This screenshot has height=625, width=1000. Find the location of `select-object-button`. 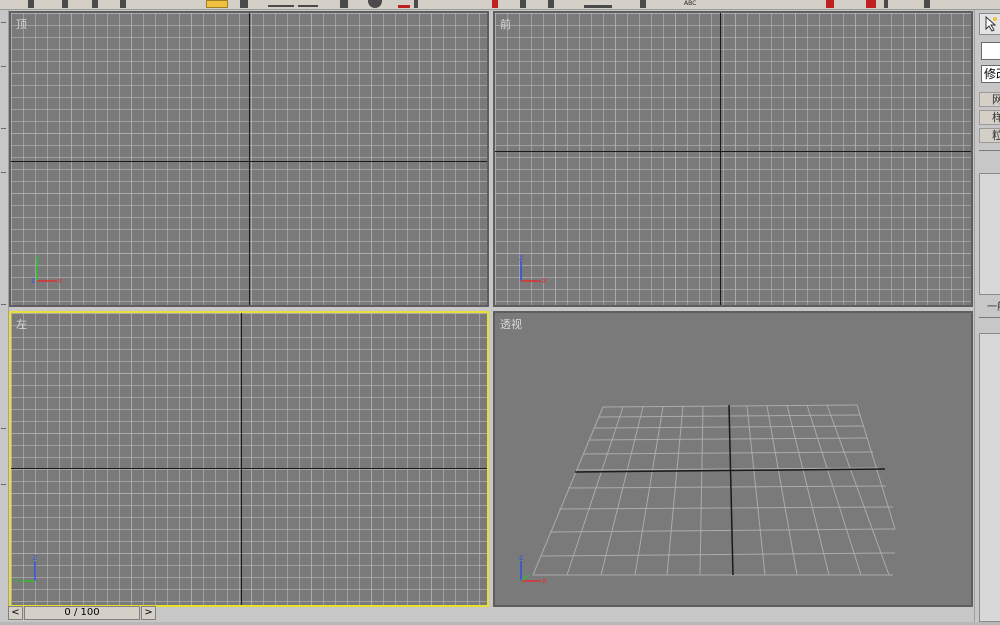

select-object-button is located at coordinates (217, 4).